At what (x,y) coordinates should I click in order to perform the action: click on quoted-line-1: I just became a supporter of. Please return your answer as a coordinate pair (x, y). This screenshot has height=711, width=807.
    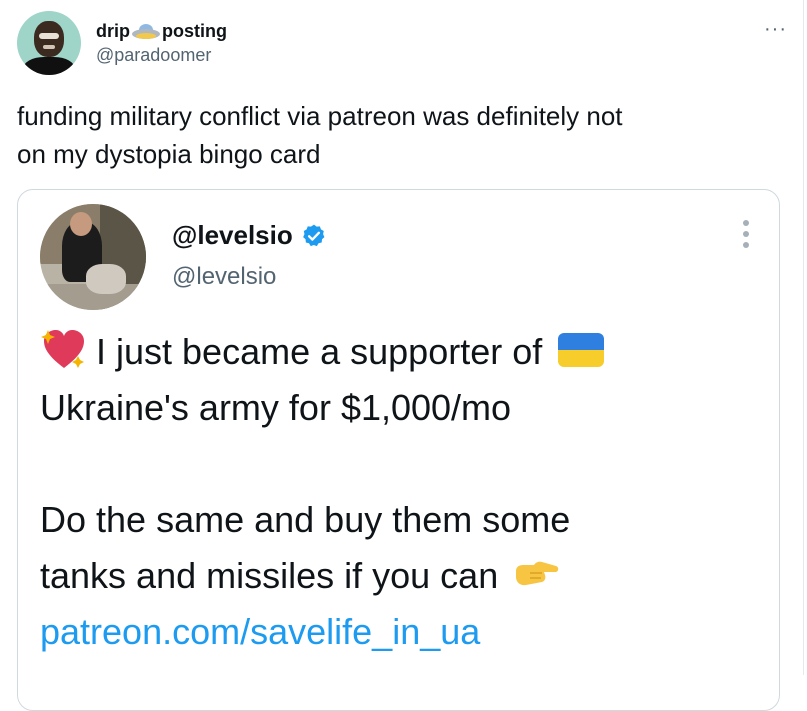
    Looking at the image, I should click on (400, 352).